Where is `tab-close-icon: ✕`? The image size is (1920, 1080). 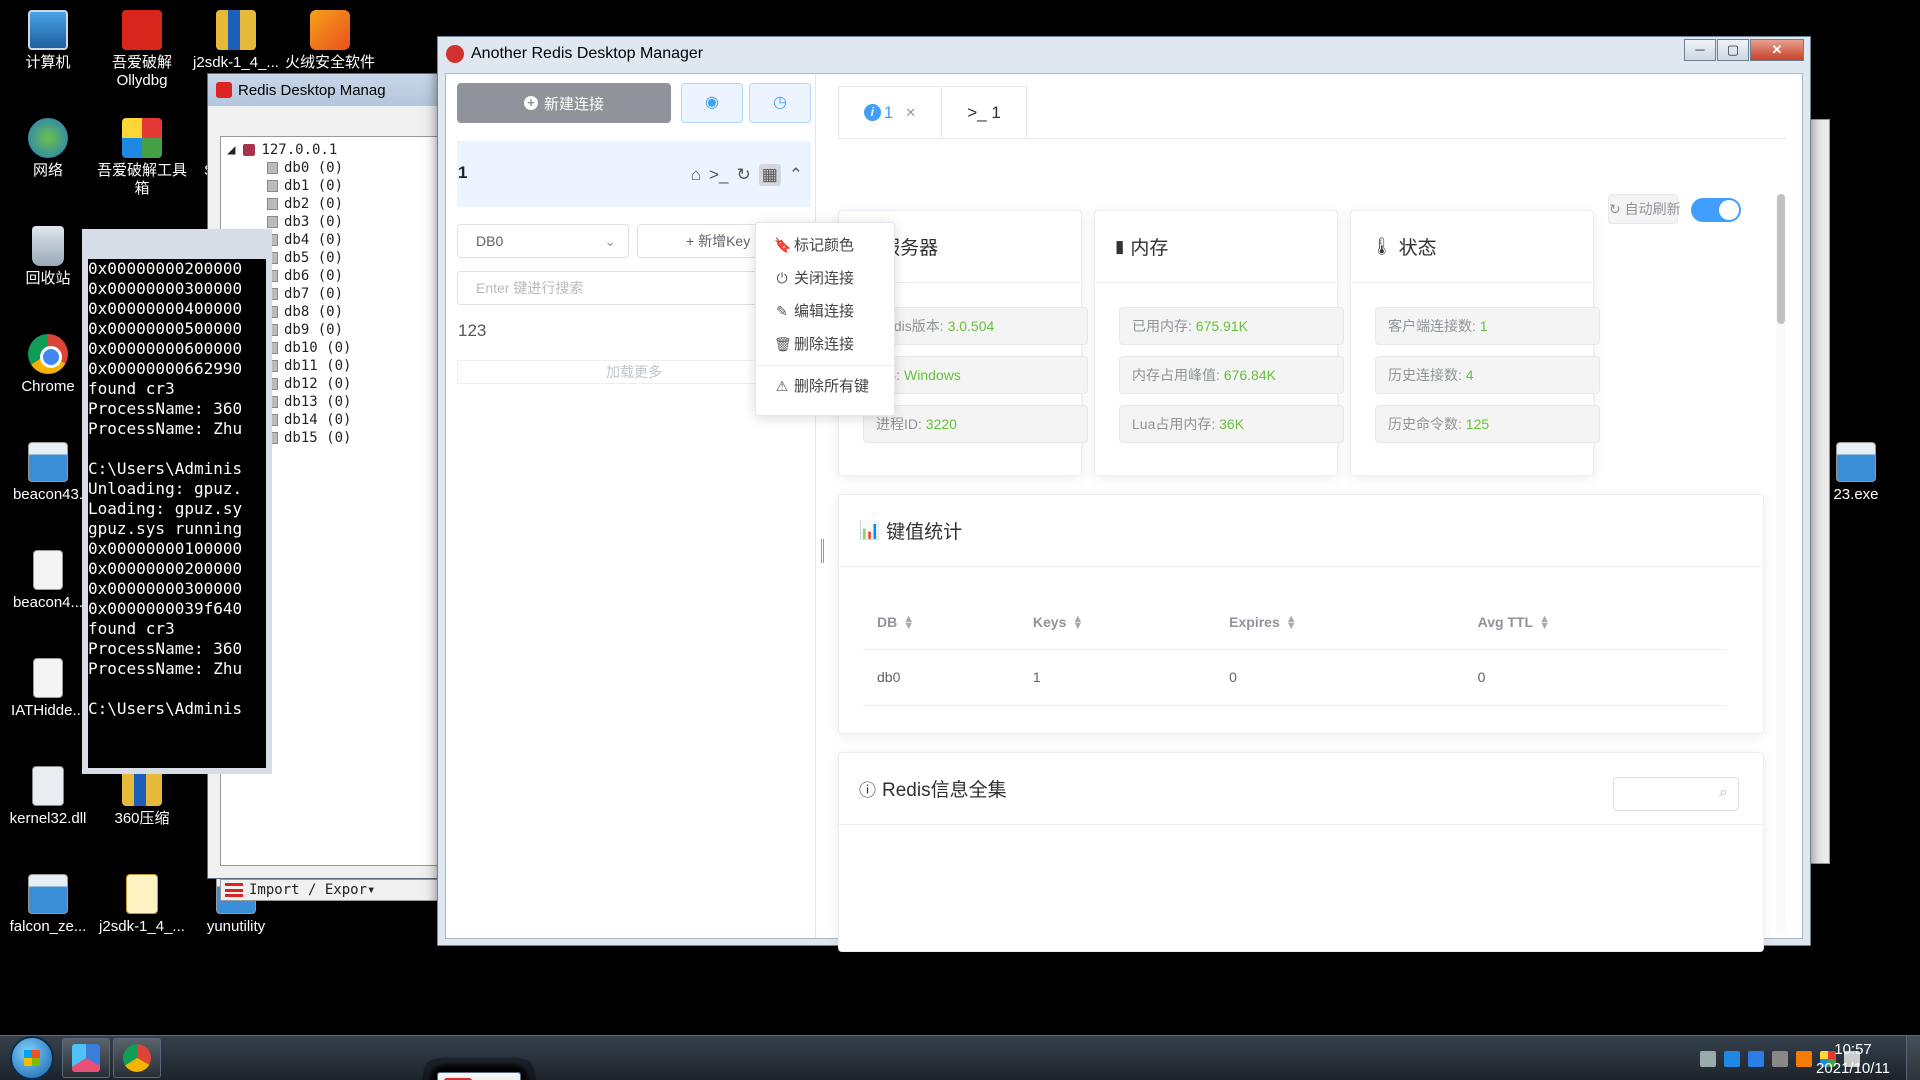
tab-close-icon: ✕ is located at coordinates (910, 113).